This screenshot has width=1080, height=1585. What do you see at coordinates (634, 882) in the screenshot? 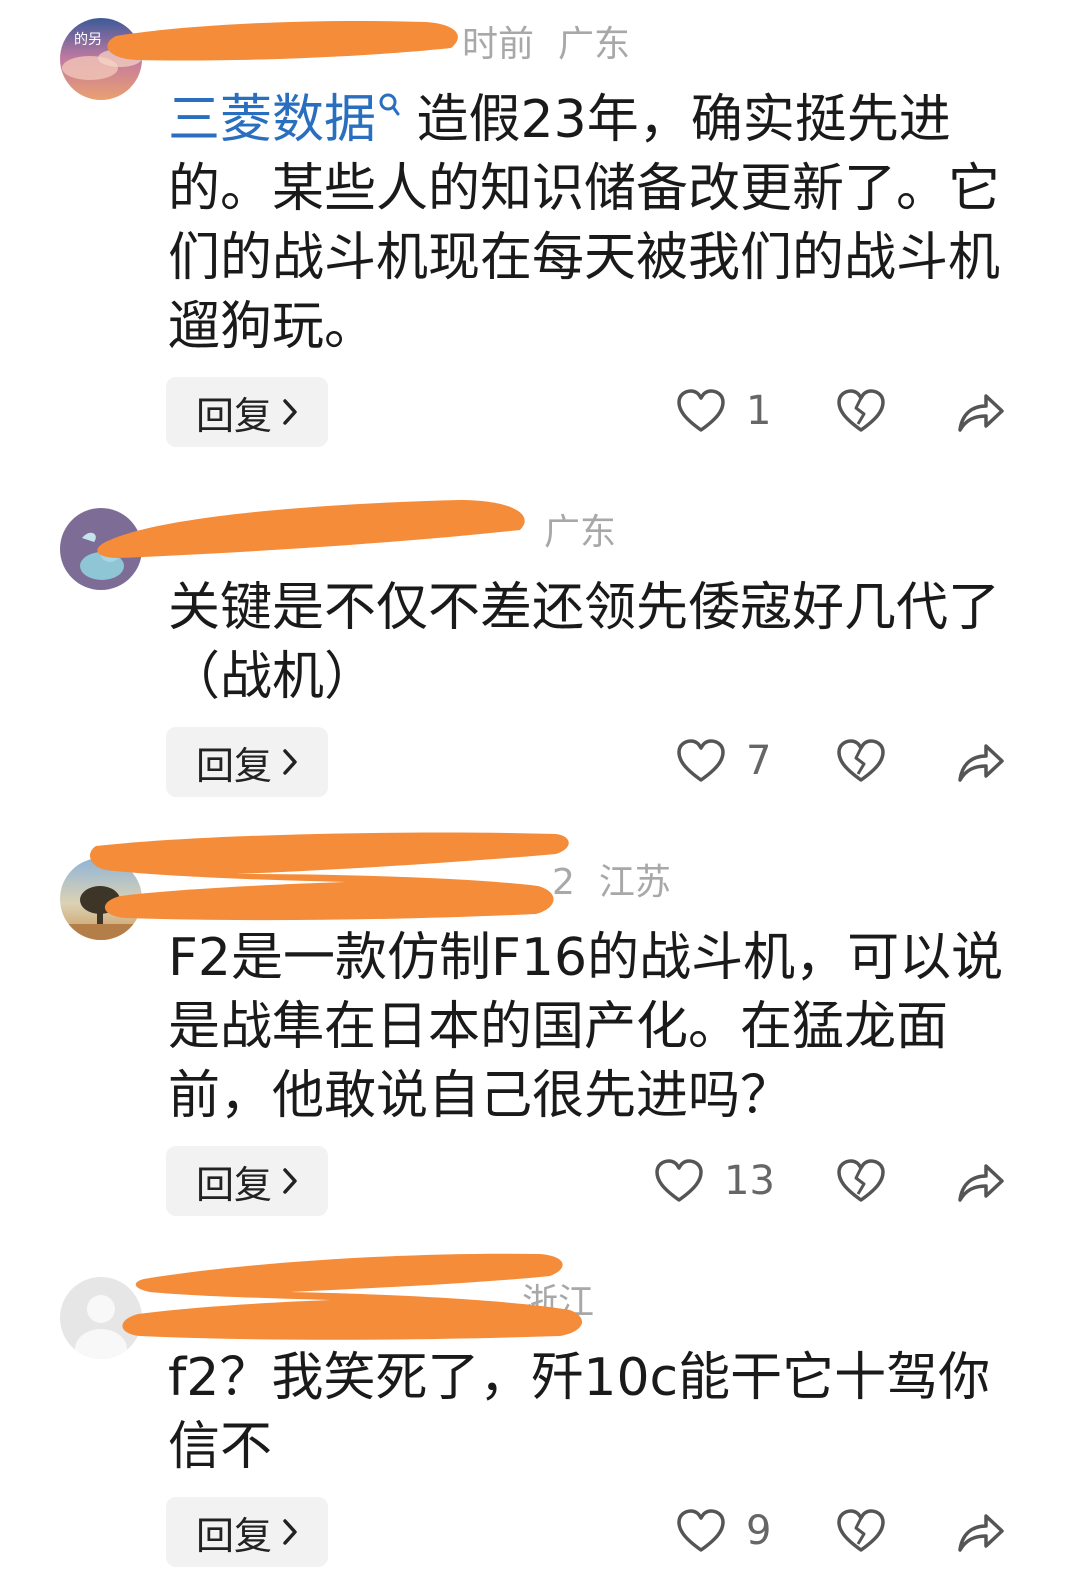
I see `comment-location: 江苏` at bounding box center [634, 882].